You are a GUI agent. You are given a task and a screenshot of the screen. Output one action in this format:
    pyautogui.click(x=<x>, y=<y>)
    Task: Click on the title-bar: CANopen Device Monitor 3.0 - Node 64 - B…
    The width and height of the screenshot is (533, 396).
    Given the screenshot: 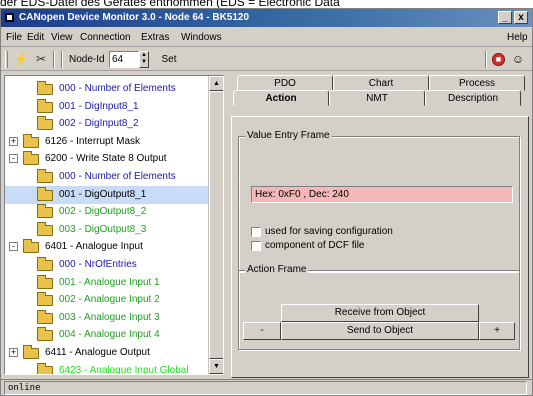 What is the action you would take?
    pyautogui.click(x=266, y=18)
    